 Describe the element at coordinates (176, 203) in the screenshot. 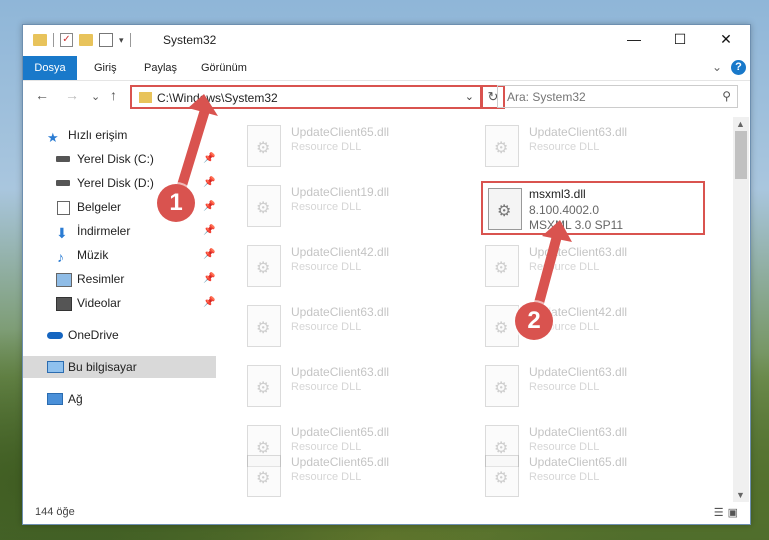

I see `step-1-badge: 1` at that location.